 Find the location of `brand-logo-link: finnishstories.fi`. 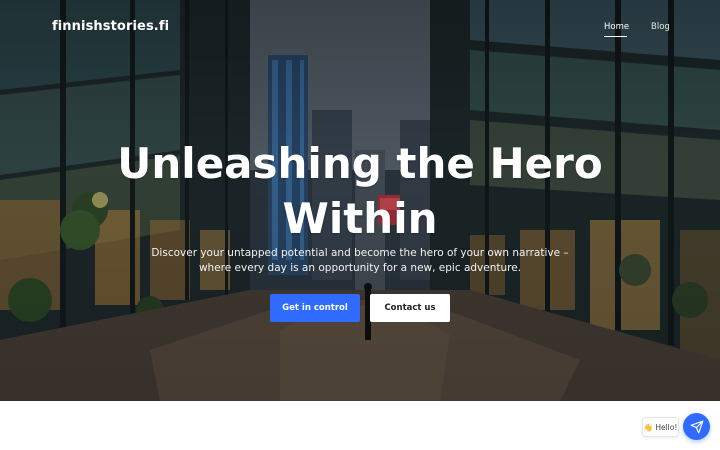

brand-logo-link: finnishstories.fi is located at coordinates (110, 26).